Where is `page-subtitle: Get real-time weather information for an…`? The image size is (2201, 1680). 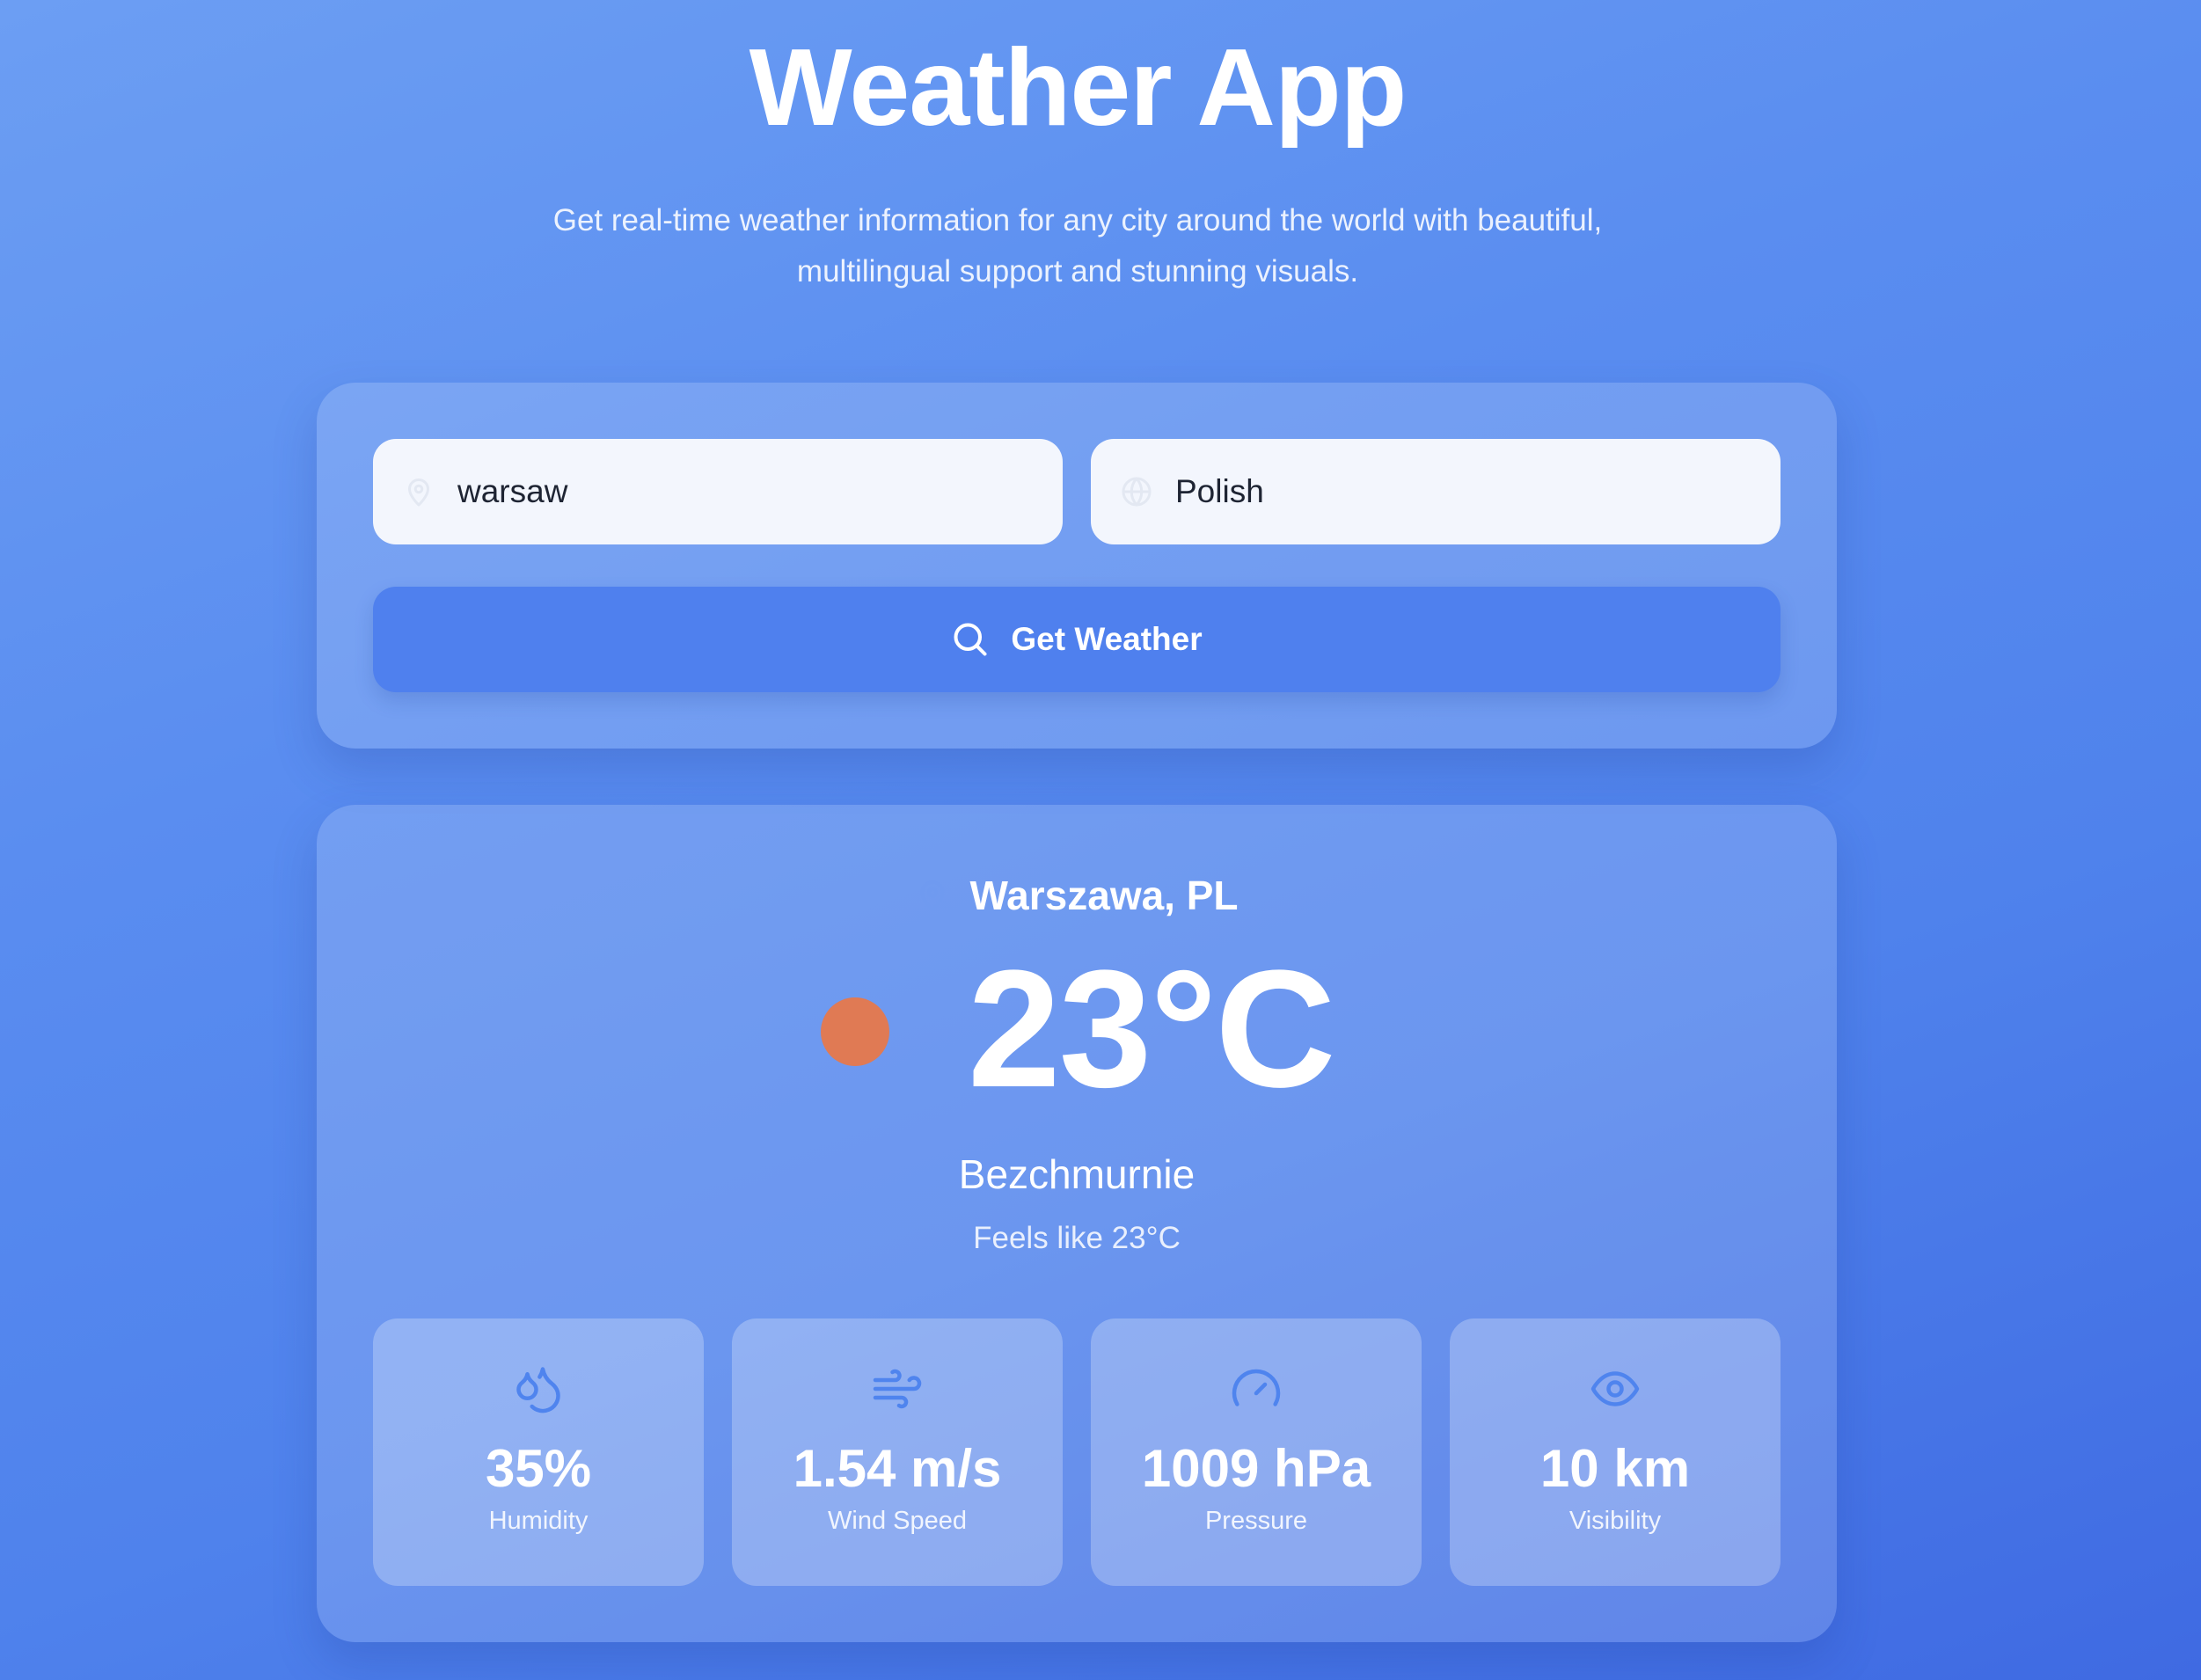 page-subtitle: Get real-time weather information for an… is located at coordinates (1078, 246).